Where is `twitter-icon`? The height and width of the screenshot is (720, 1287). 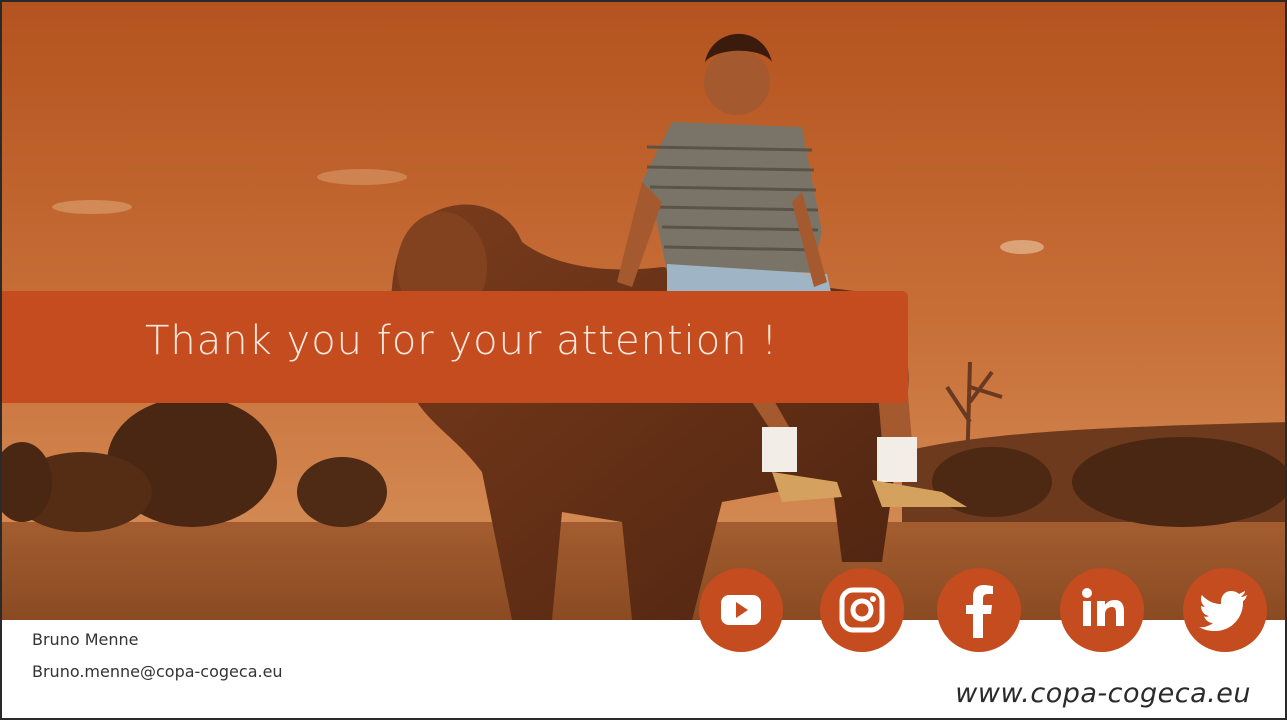 twitter-icon is located at coordinates (1225, 610).